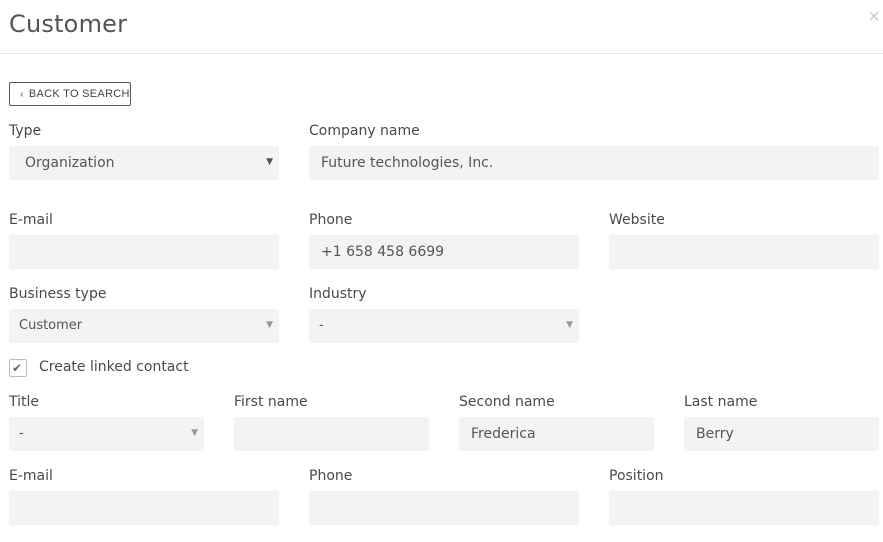 This screenshot has width=883, height=542. I want to click on position-input, so click(744, 508).